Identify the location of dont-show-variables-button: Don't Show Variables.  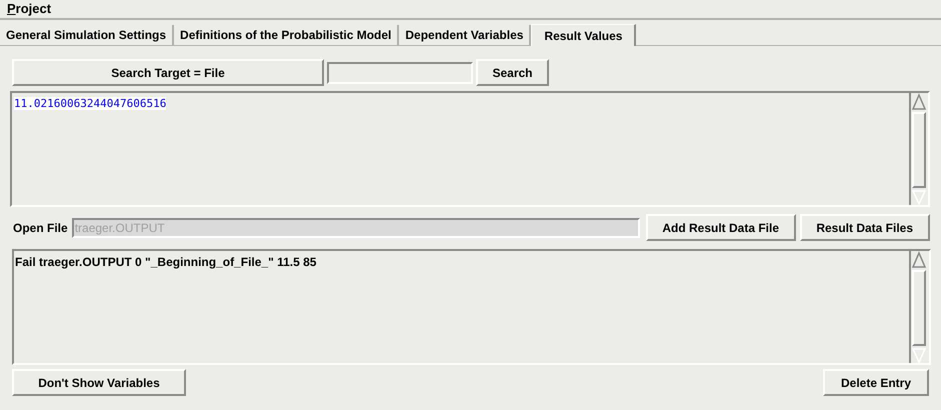
(99, 382).